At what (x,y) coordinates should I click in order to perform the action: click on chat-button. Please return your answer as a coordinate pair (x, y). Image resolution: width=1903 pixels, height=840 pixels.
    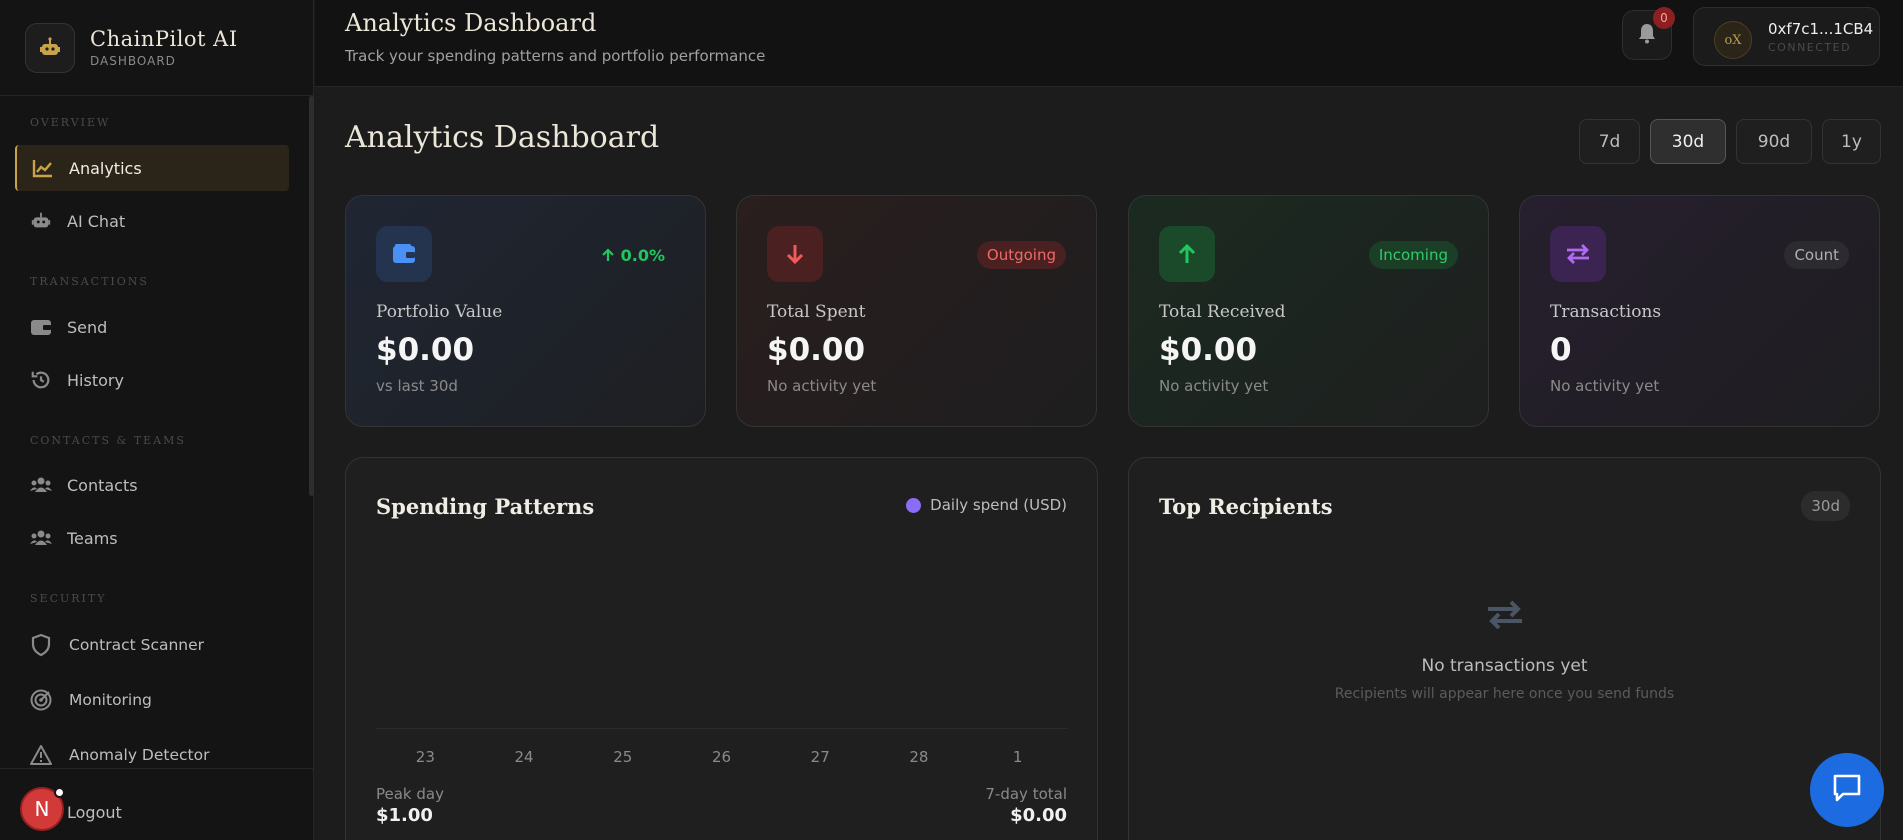
    Looking at the image, I should click on (1847, 790).